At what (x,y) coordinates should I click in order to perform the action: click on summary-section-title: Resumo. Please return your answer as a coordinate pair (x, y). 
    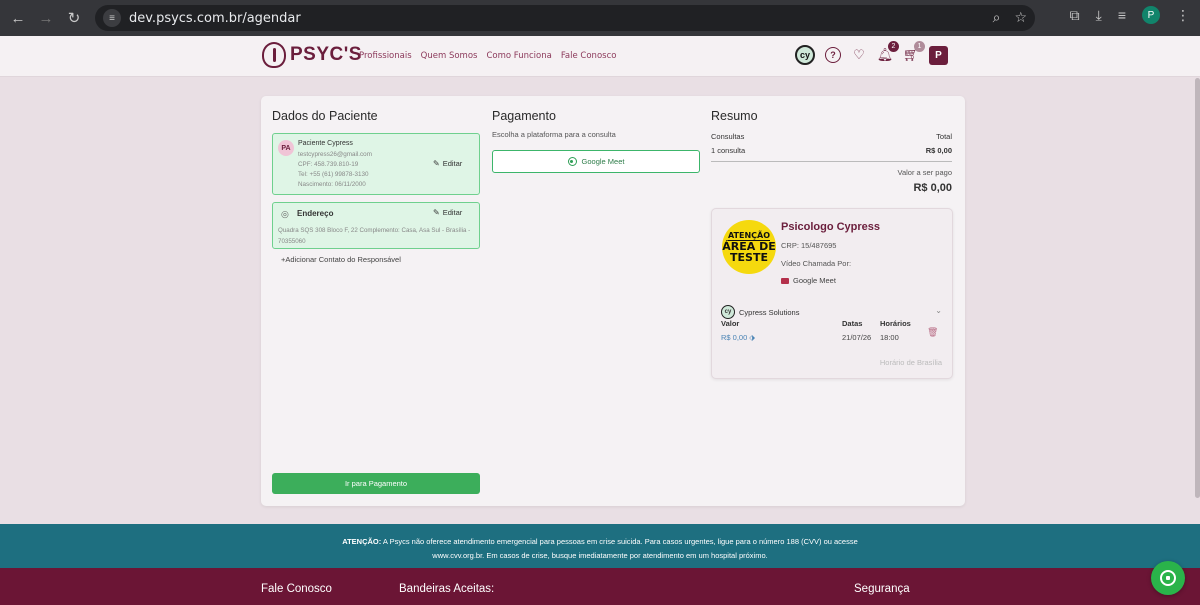
    Looking at the image, I should click on (734, 116).